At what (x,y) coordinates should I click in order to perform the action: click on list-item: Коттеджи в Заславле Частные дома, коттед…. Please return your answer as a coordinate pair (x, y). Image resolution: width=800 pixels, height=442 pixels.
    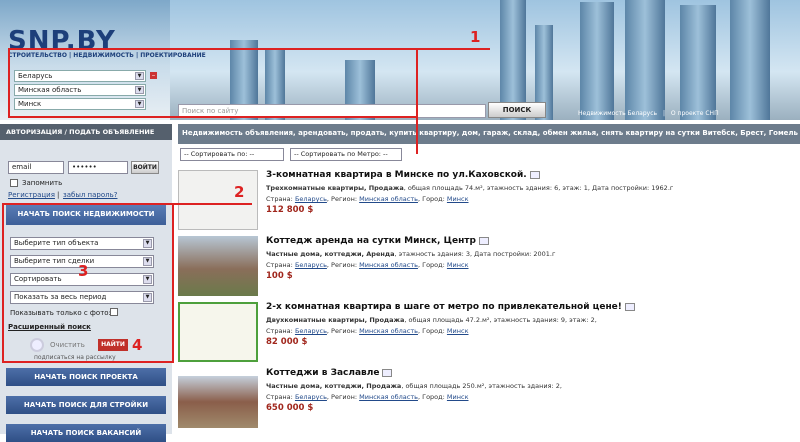
    Looking at the image, I should click on (489, 398).